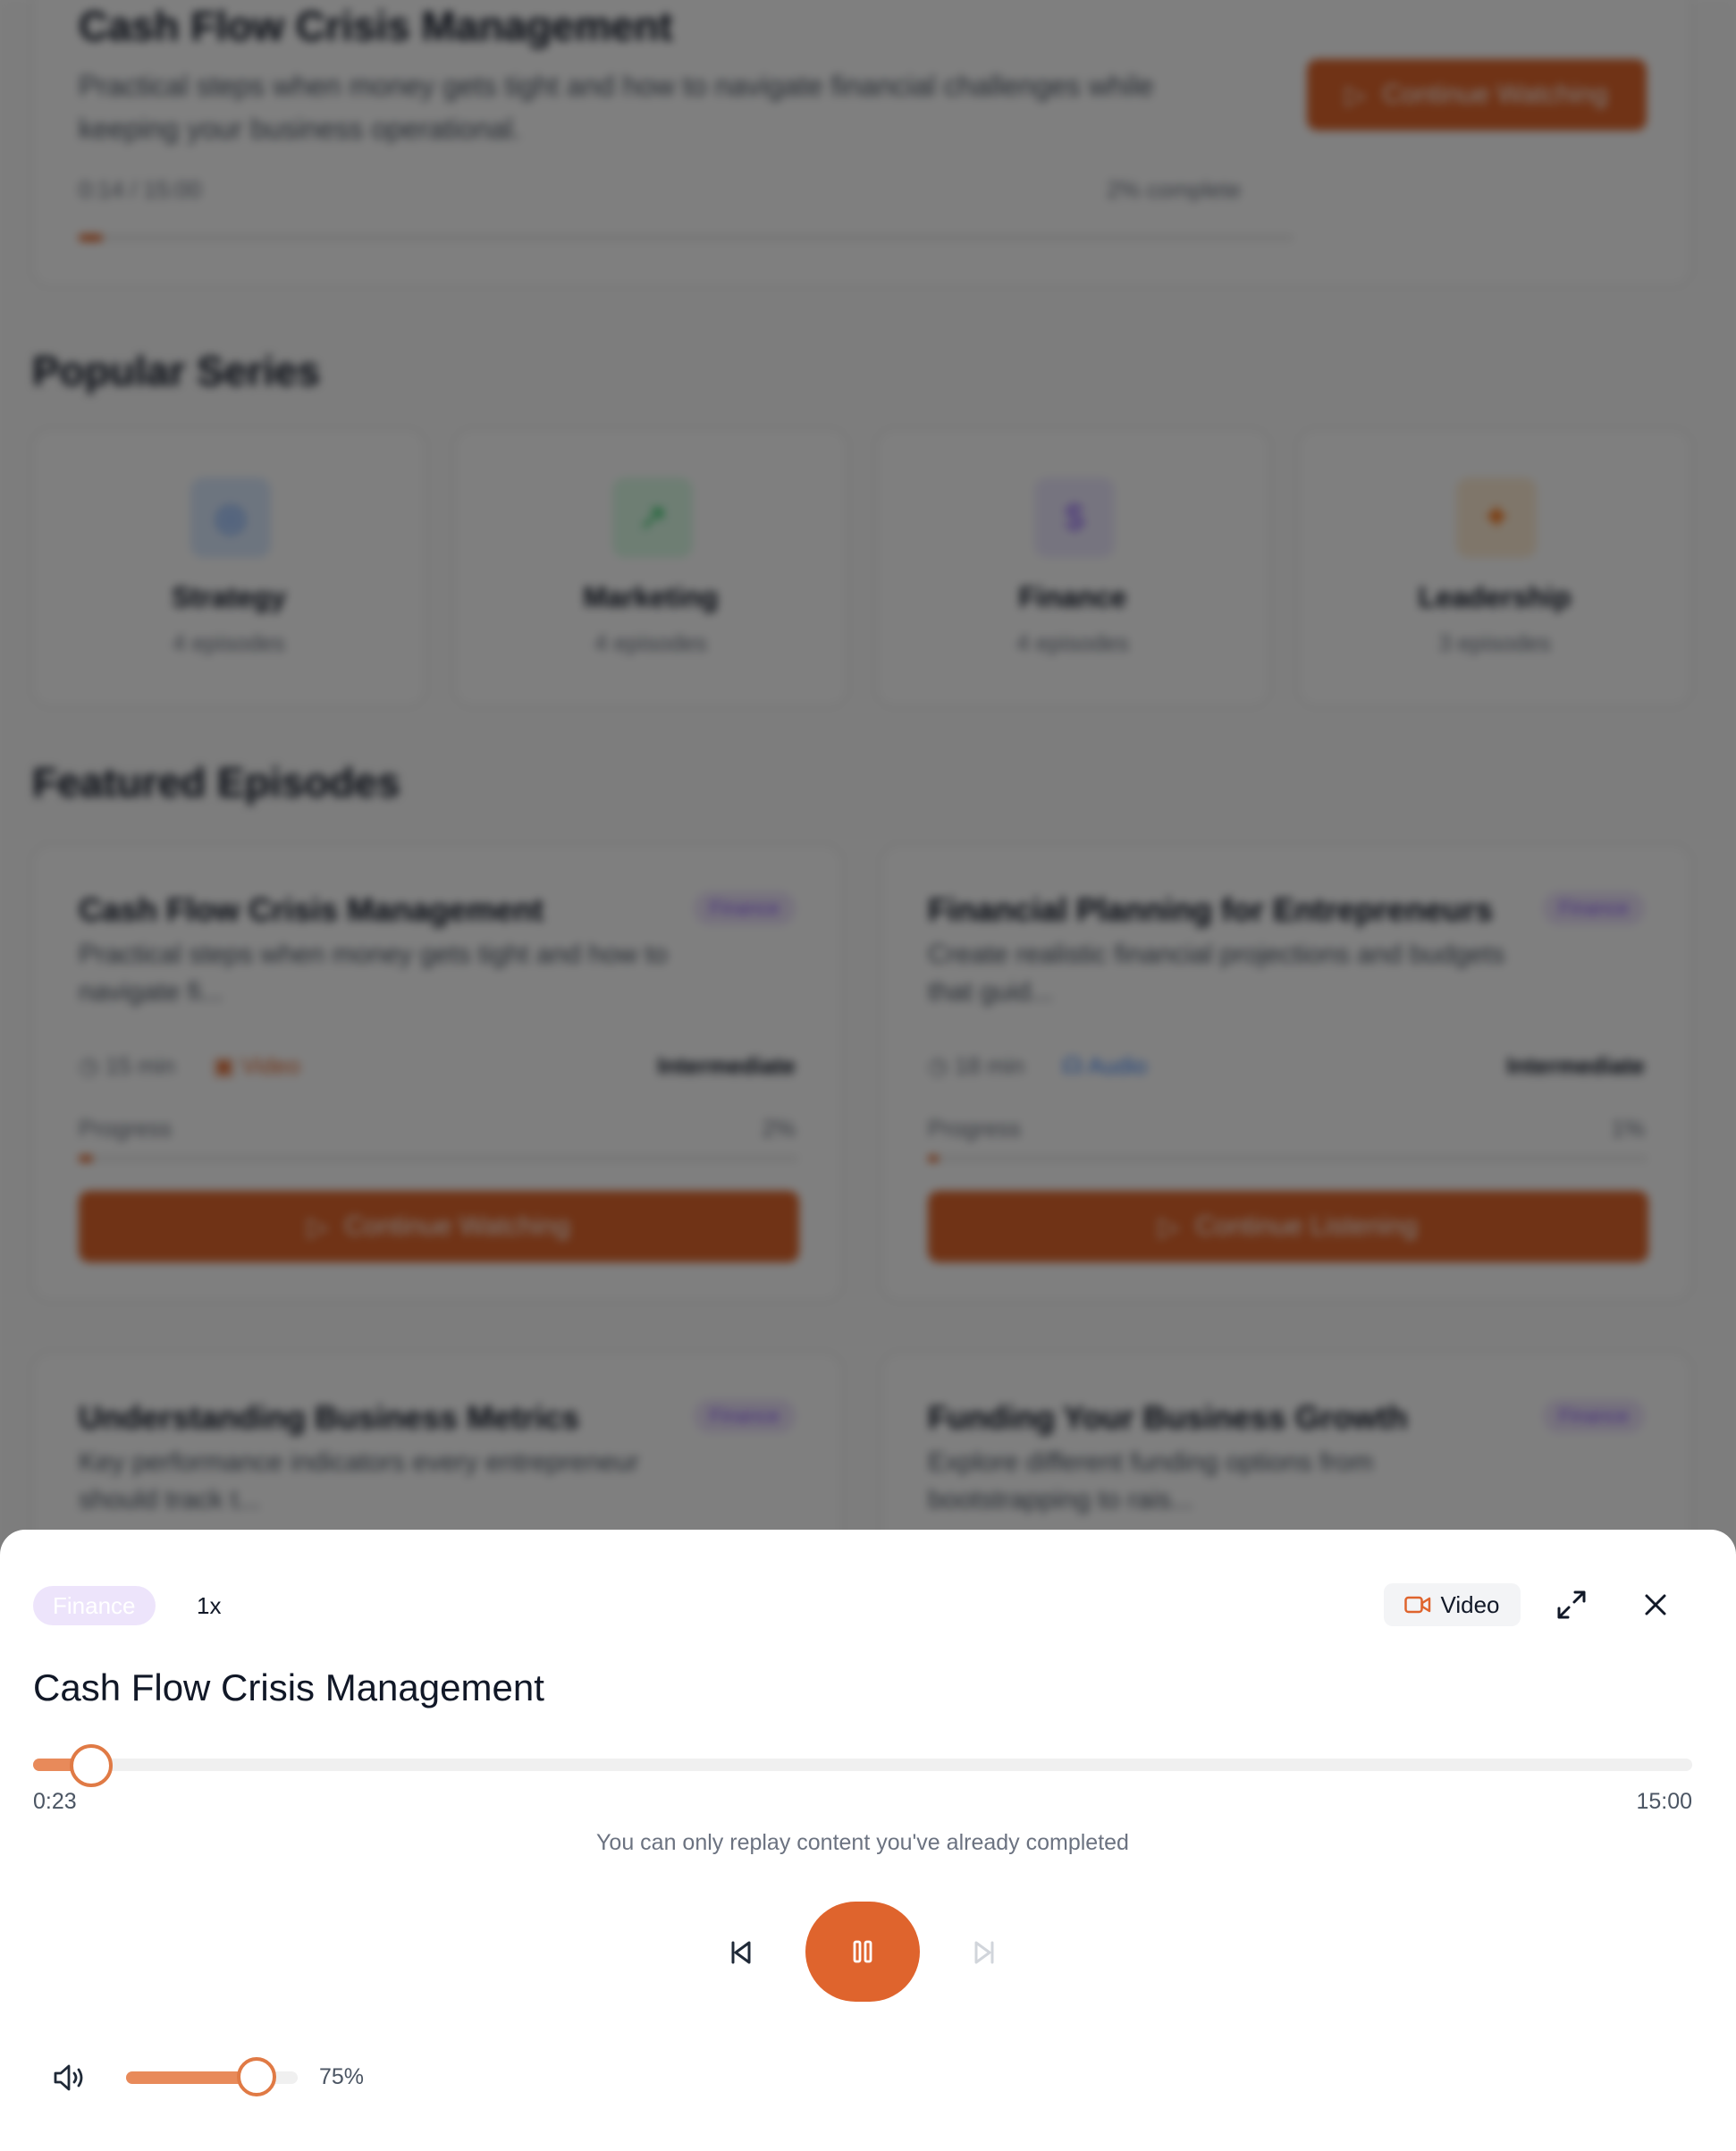  Describe the element at coordinates (94, 1605) in the screenshot. I see `category-badge: Finance` at that location.